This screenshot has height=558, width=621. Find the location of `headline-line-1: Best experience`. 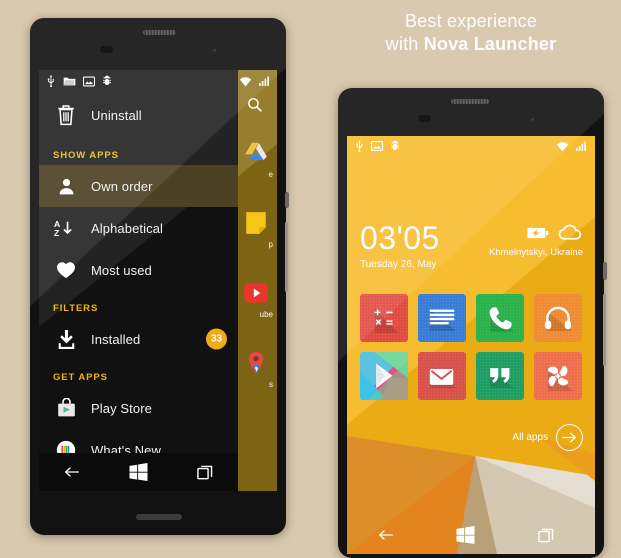

headline-line-1: Best experience is located at coordinates (471, 21).